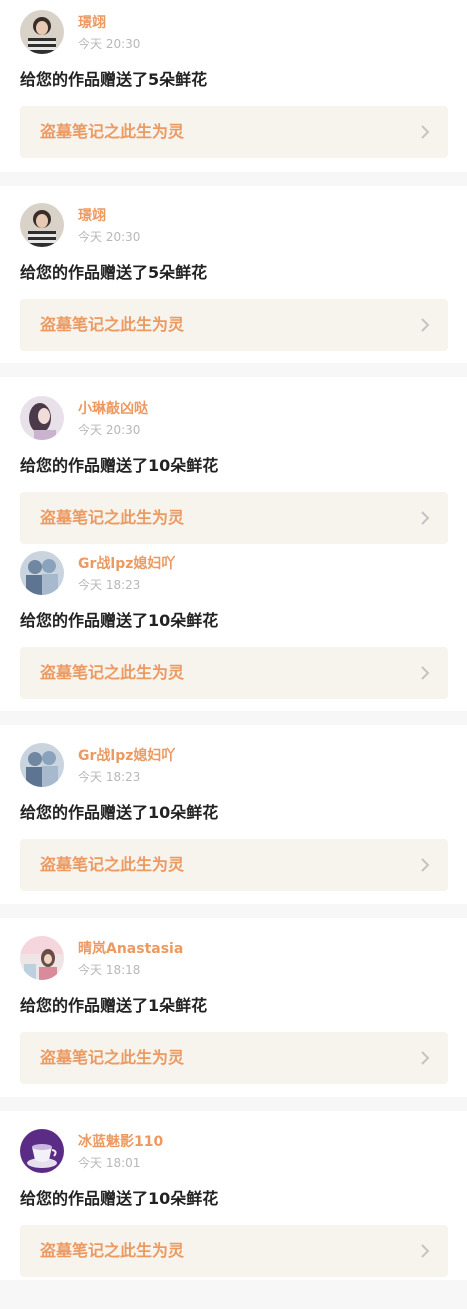 The image size is (467, 1309). I want to click on user-name: 冰蓝魅影110, so click(120, 1142).